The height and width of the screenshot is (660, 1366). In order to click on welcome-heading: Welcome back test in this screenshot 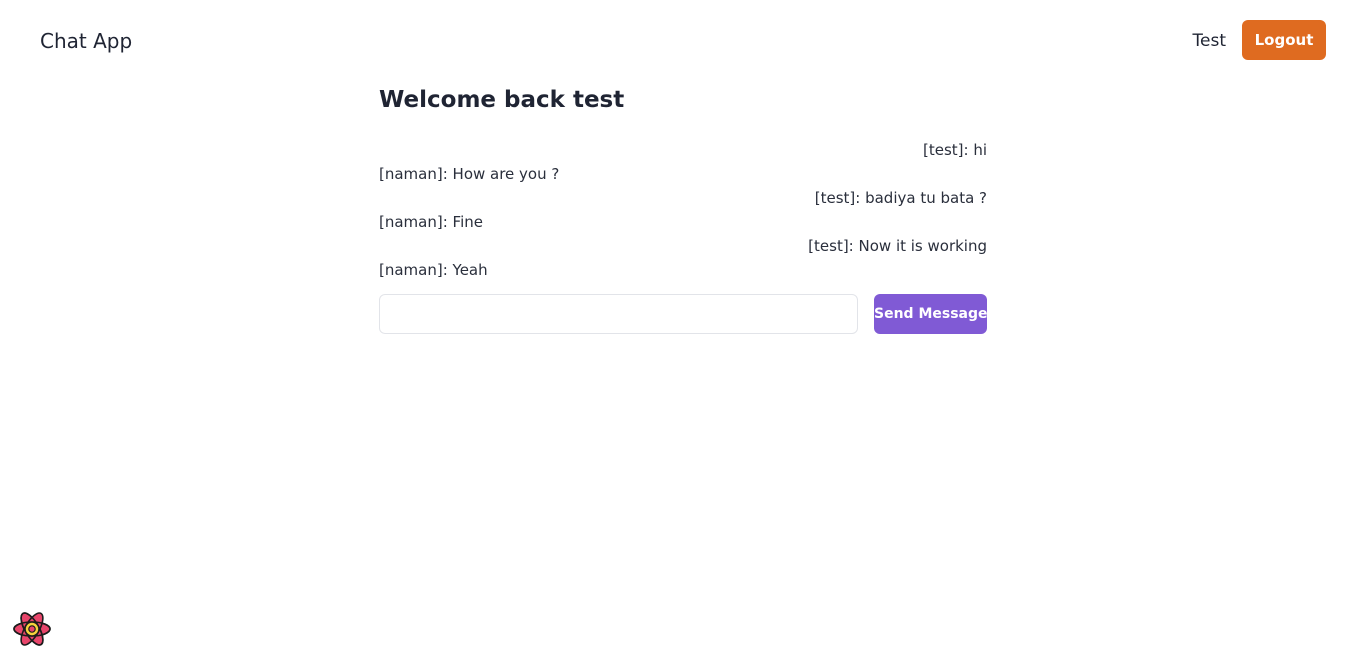, I will do `click(502, 100)`.